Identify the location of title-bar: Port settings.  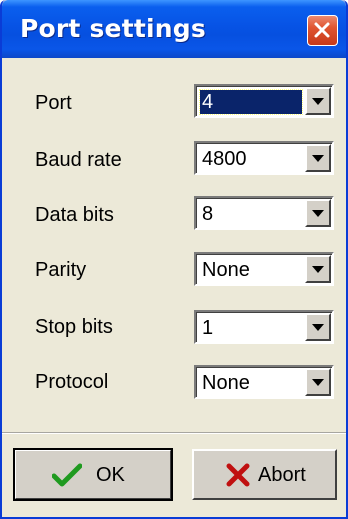
(174, 29).